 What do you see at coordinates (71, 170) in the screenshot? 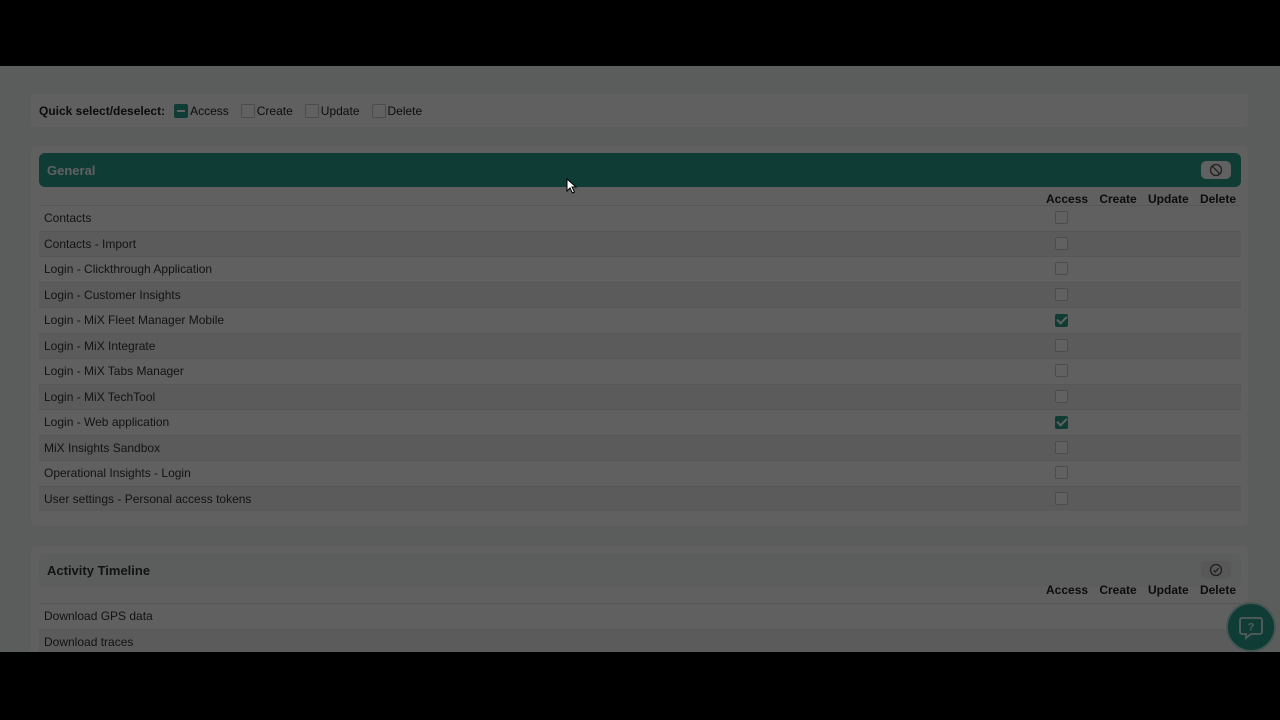
I see `general-section-title: General` at bounding box center [71, 170].